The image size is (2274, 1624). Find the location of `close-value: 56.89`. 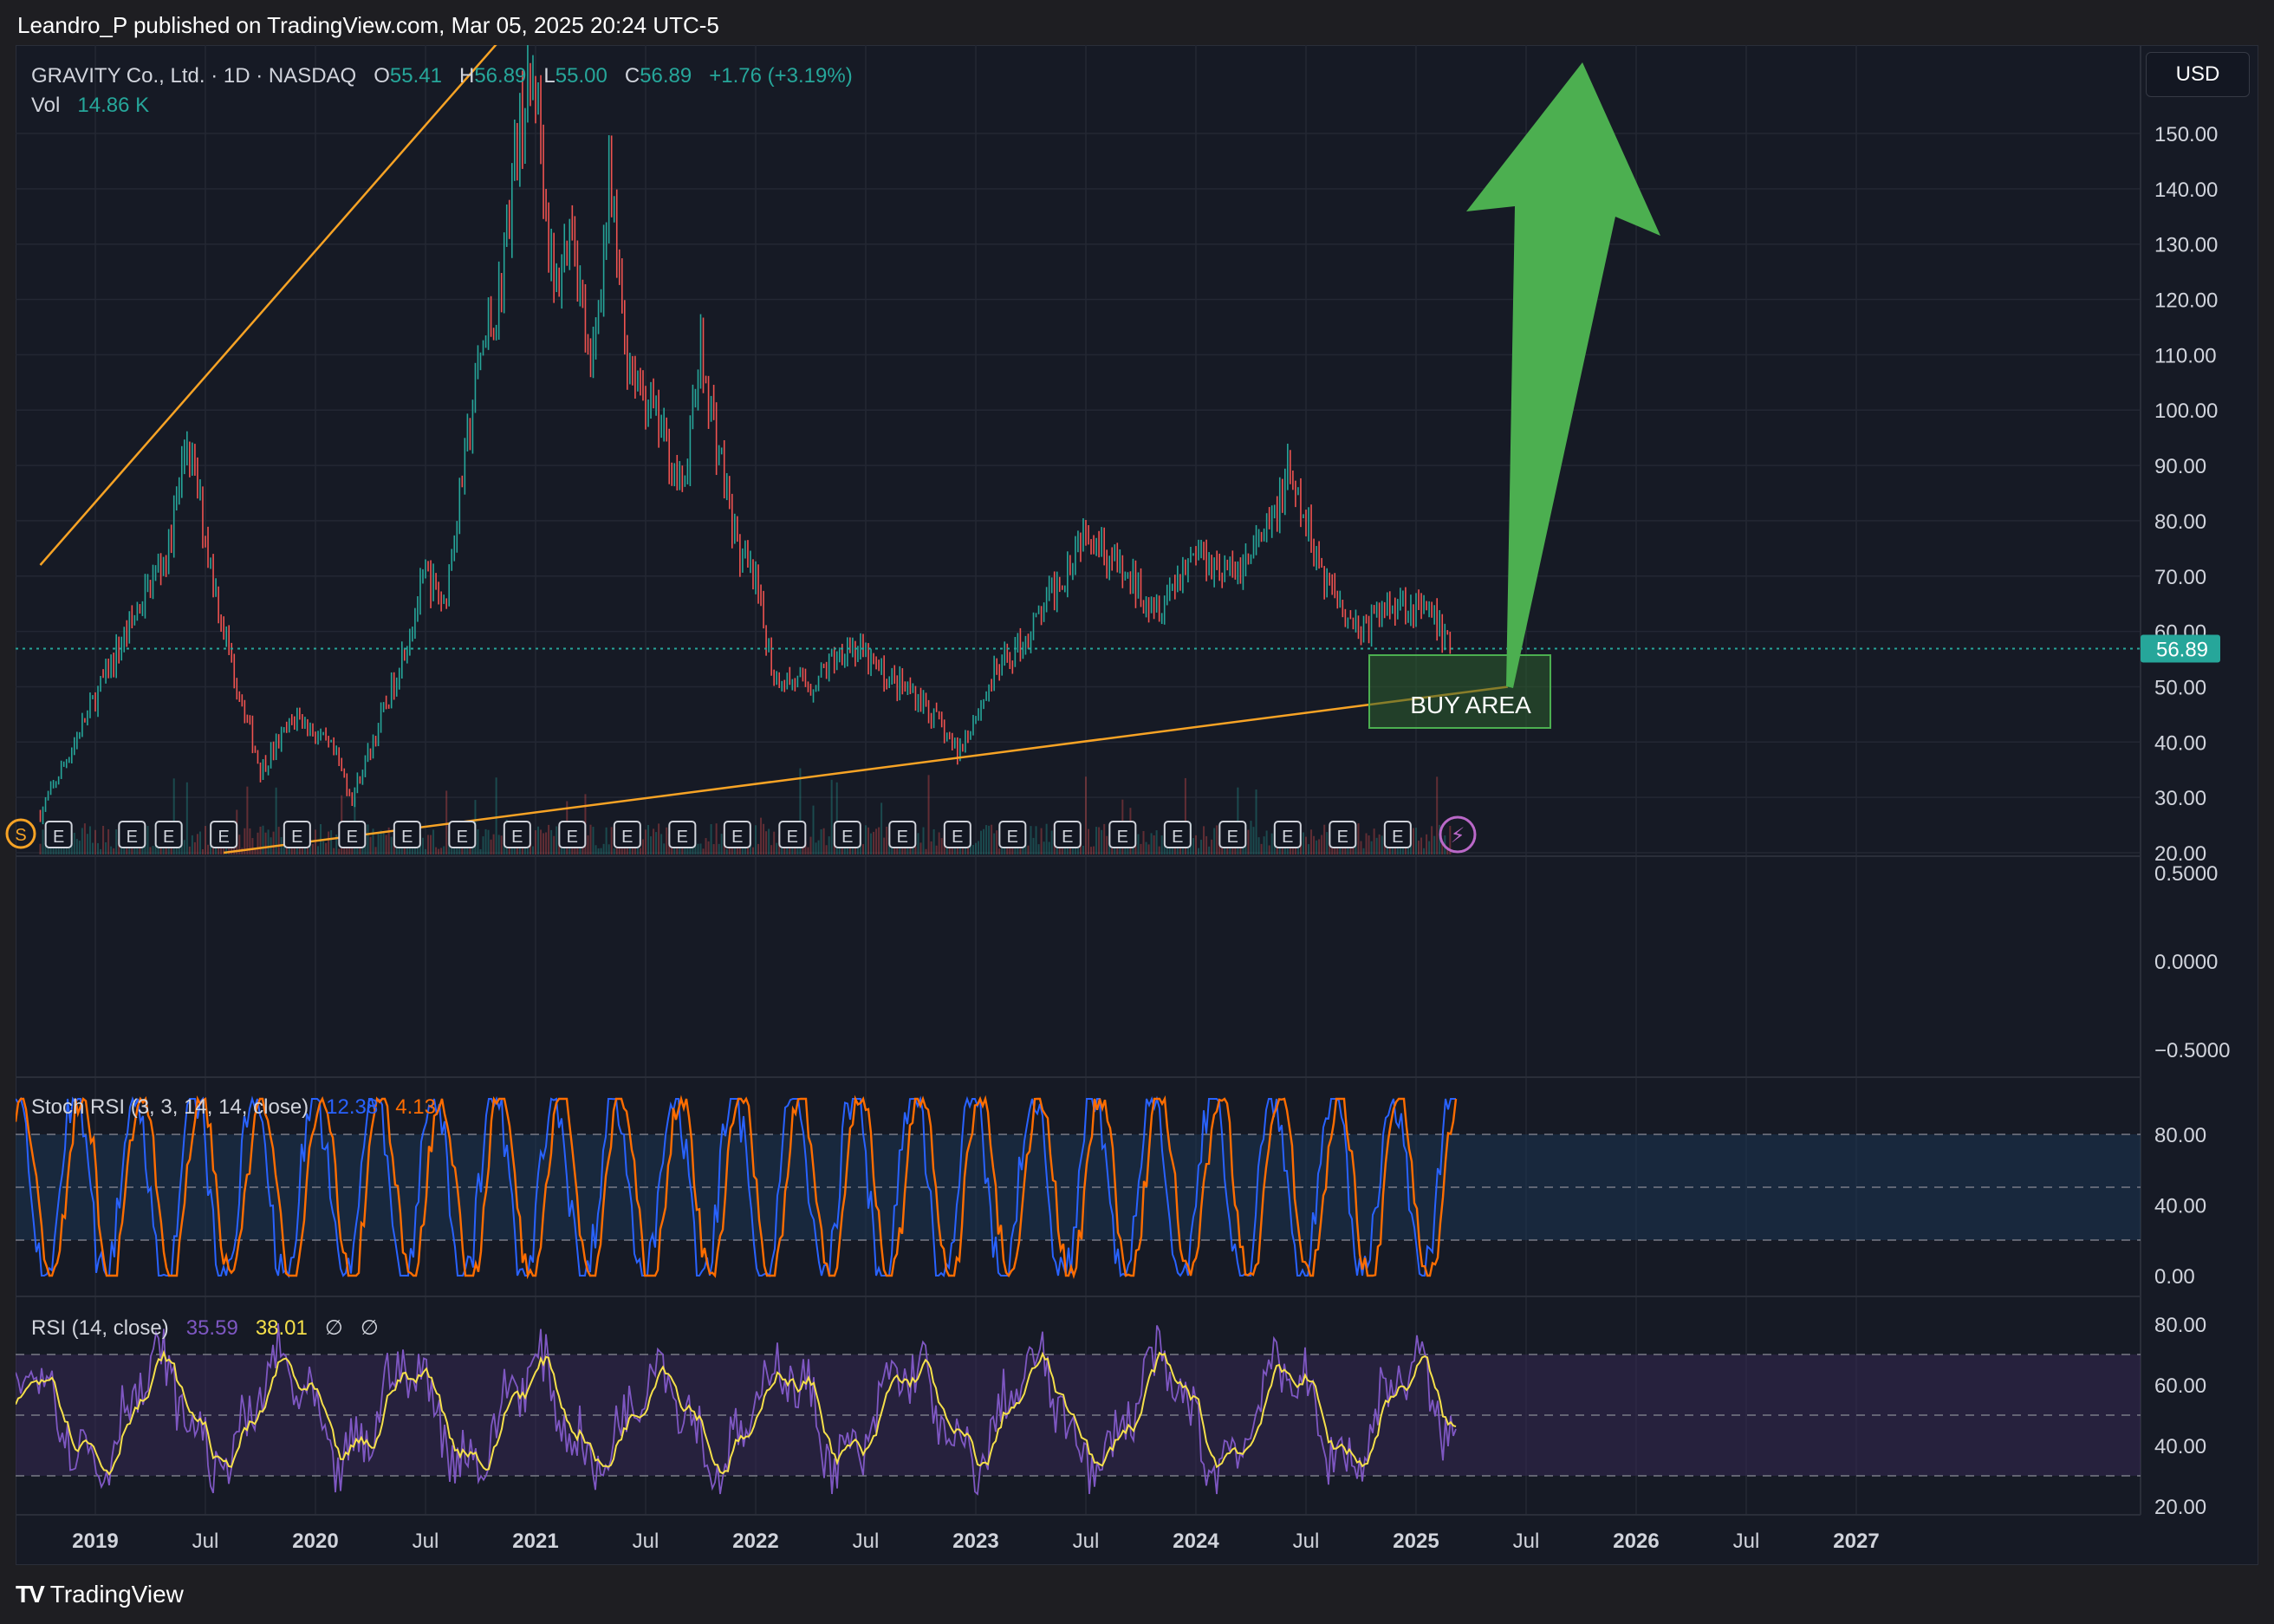

close-value: 56.89 is located at coordinates (666, 76).